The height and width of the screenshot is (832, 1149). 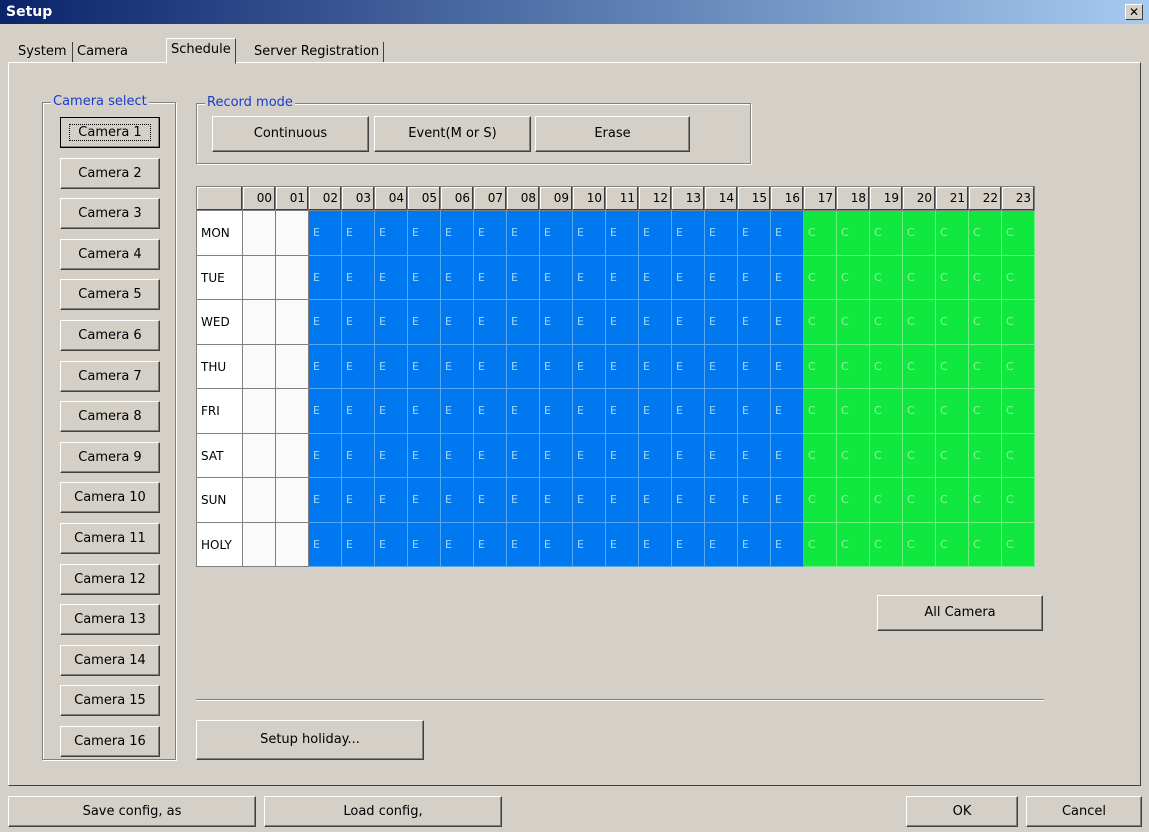 What do you see at coordinates (132, 811) in the screenshot?
I see `save-config-button: Save config, as` at bounding box center [132, 811].